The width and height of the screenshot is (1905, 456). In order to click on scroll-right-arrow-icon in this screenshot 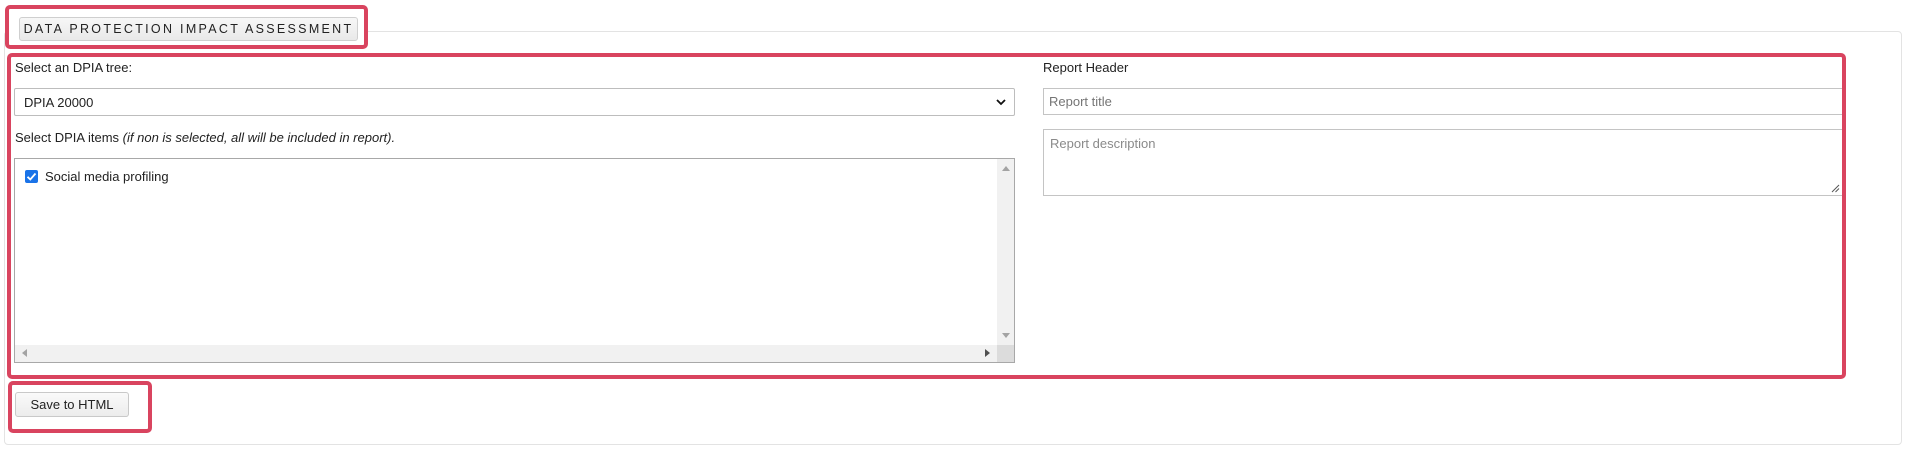, I will do `click(987, 353)`.